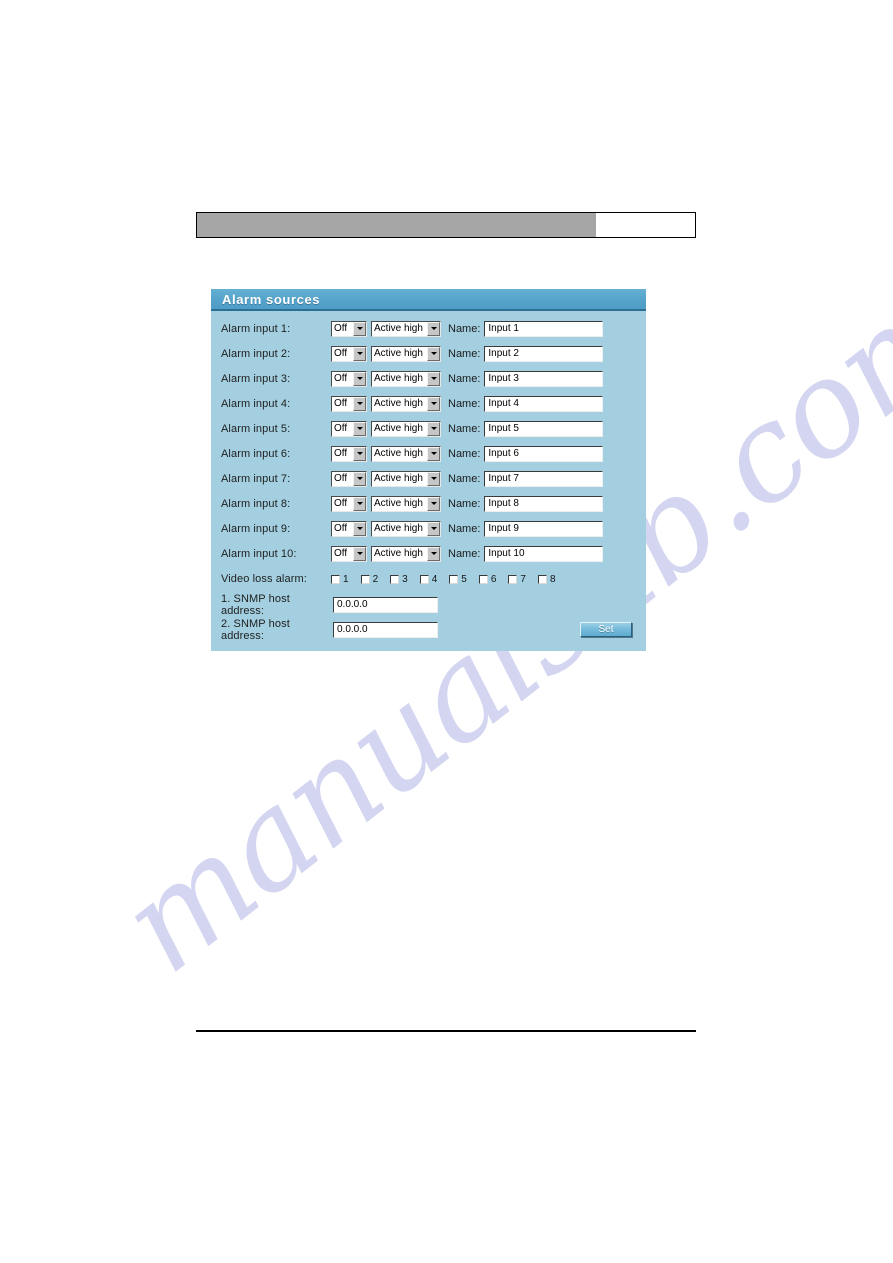 This screenshot has height=1263, width=893. I want to click on alarm-name-input: Input 3, so click(544, 378).